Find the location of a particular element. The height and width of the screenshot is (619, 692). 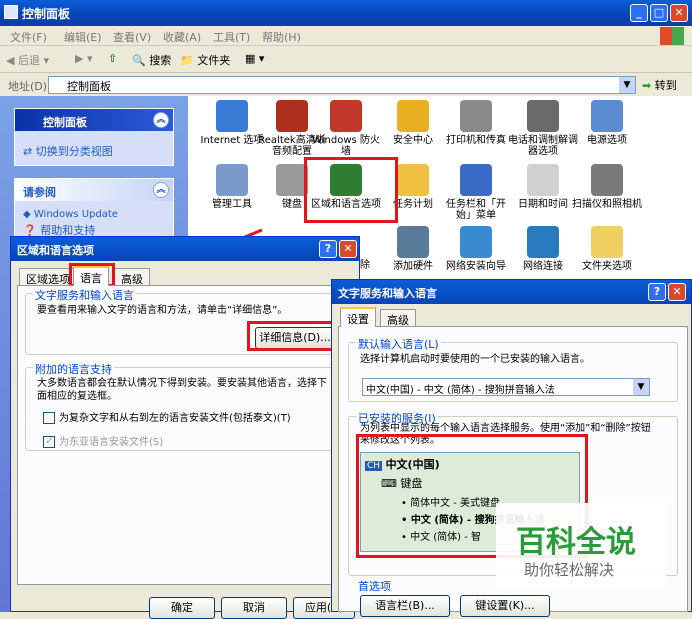

menu-file: 文件(F) is located at coordinates (28, 37).